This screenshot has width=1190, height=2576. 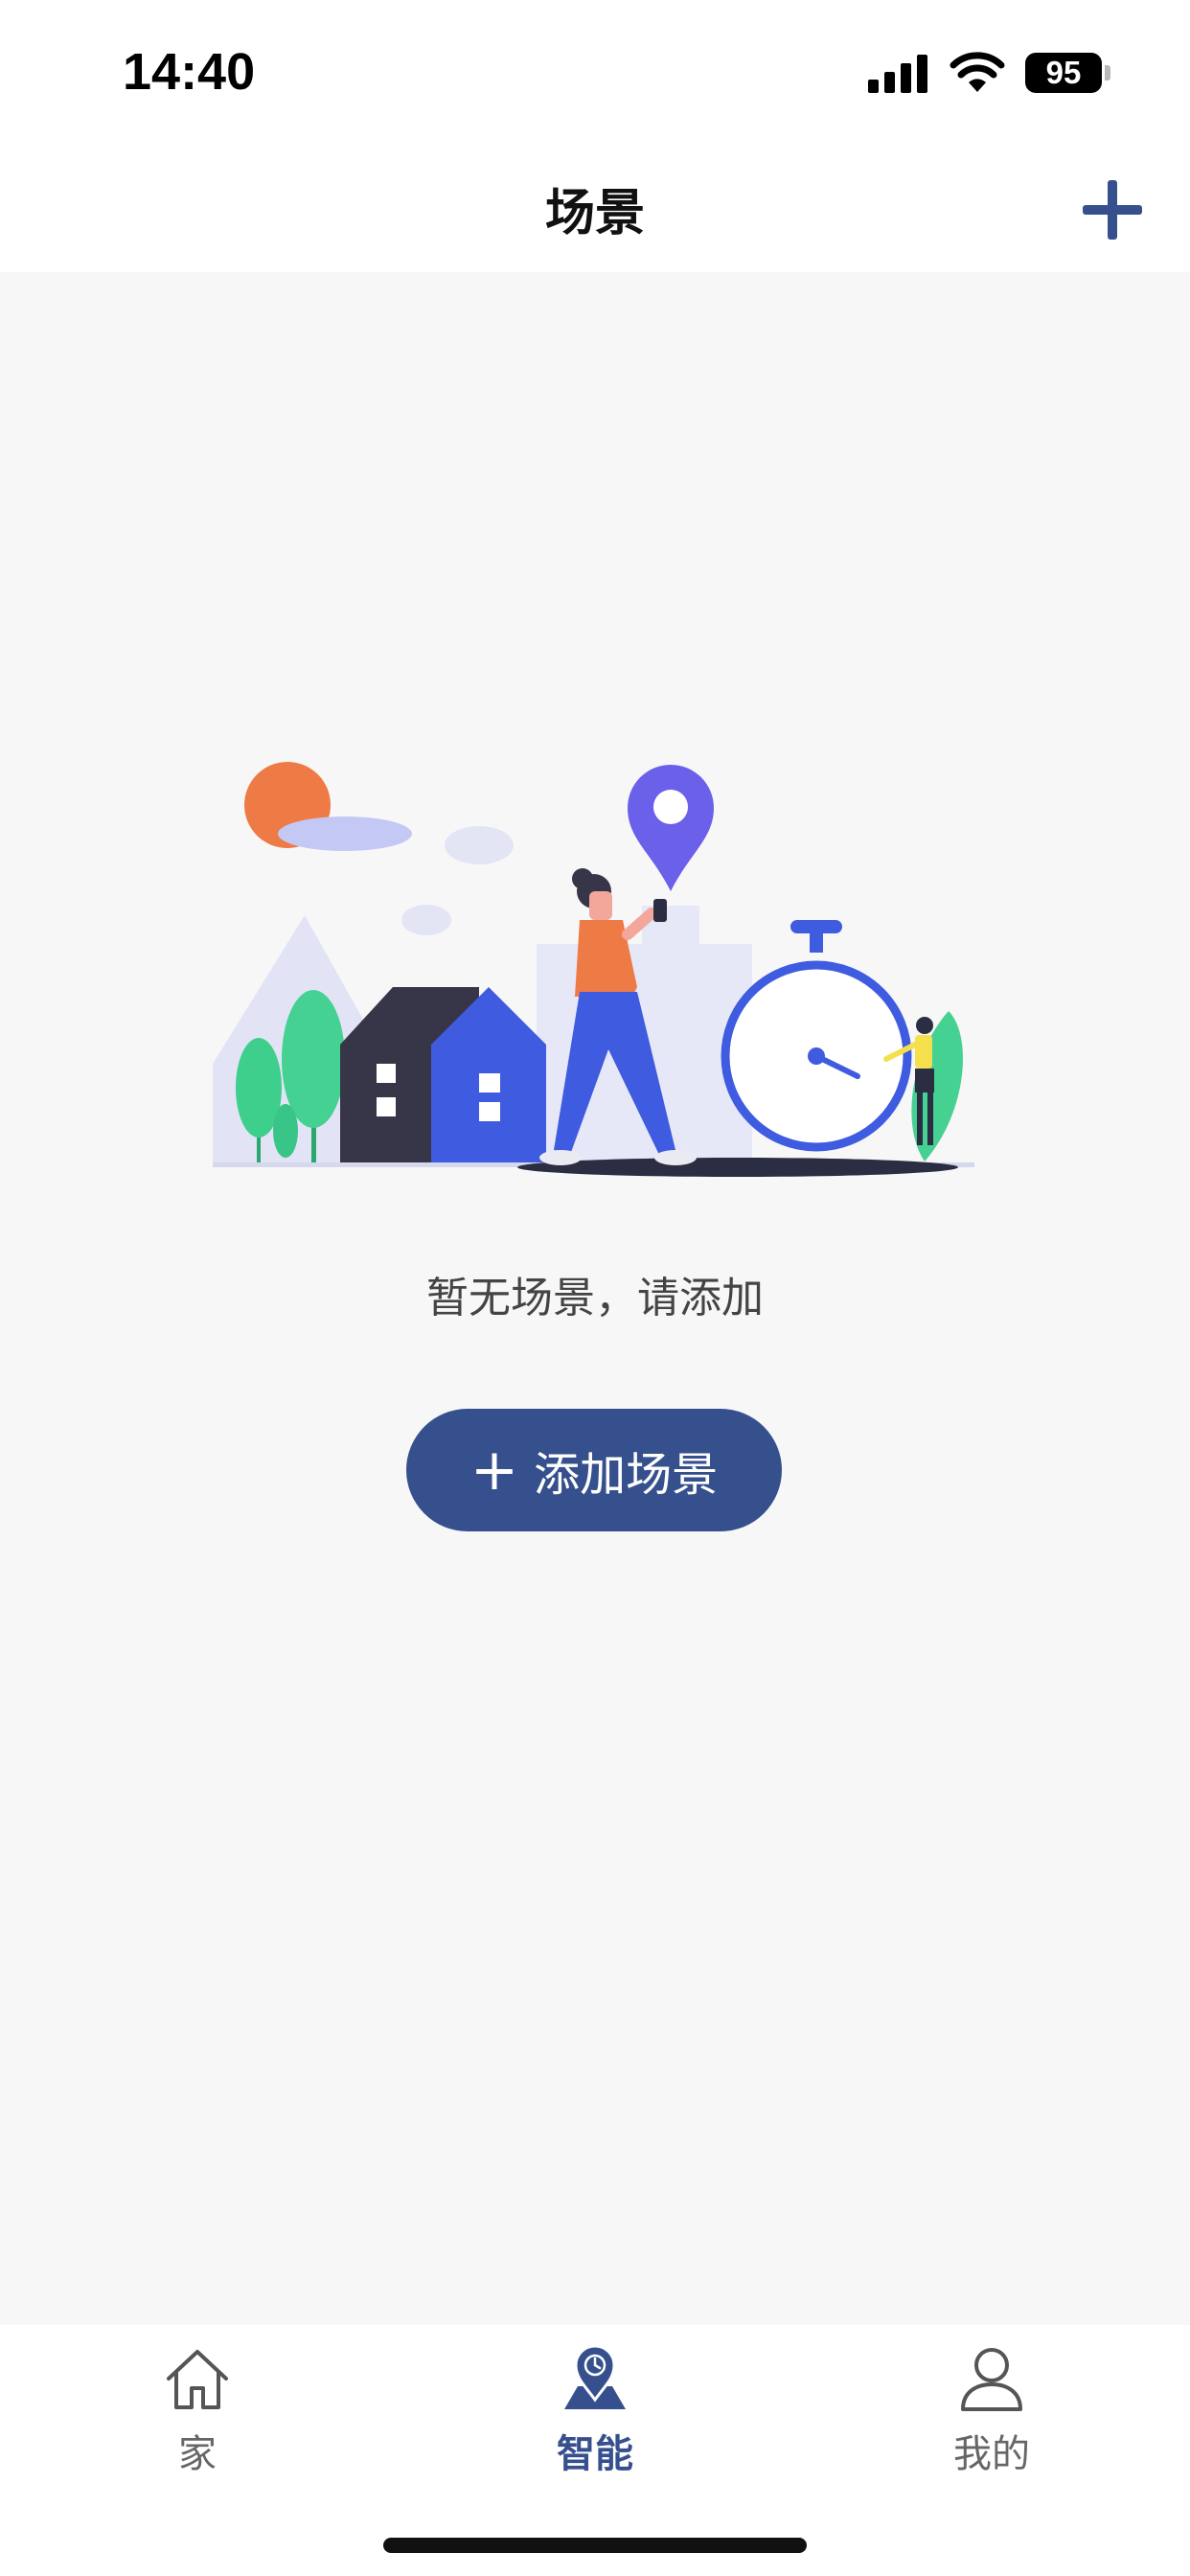 What do you see at coordinates (898, 74) in the screenshot?
I see `cellular-signal-icon` at bounding box center [898, 74].